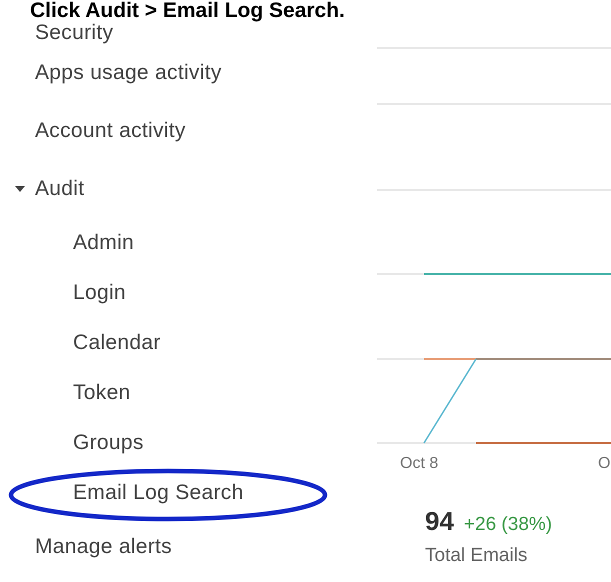 This screenshot has height=582, width=611. Describe the element at coordinates (508, 525) in the screenshot. I see `change-value: +26 (38%)` at that location.